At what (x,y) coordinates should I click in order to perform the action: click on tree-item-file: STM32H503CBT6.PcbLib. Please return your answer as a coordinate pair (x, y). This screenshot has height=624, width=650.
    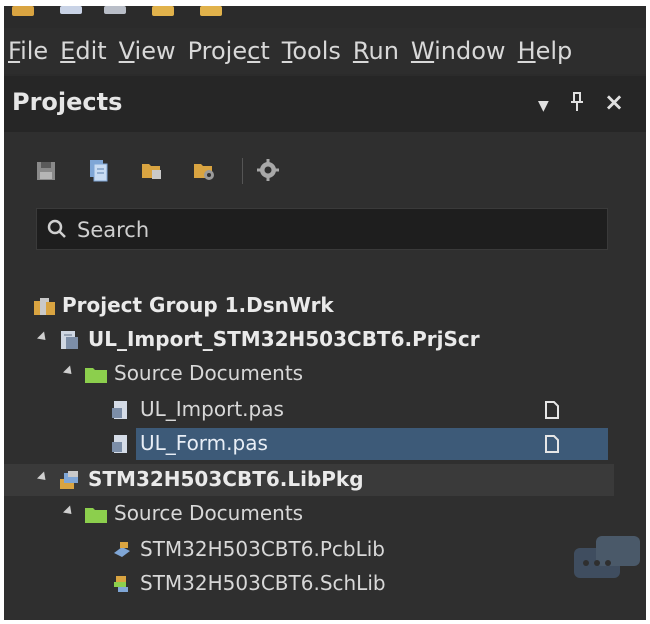
    Looking at the image, I should click on (309, 550).